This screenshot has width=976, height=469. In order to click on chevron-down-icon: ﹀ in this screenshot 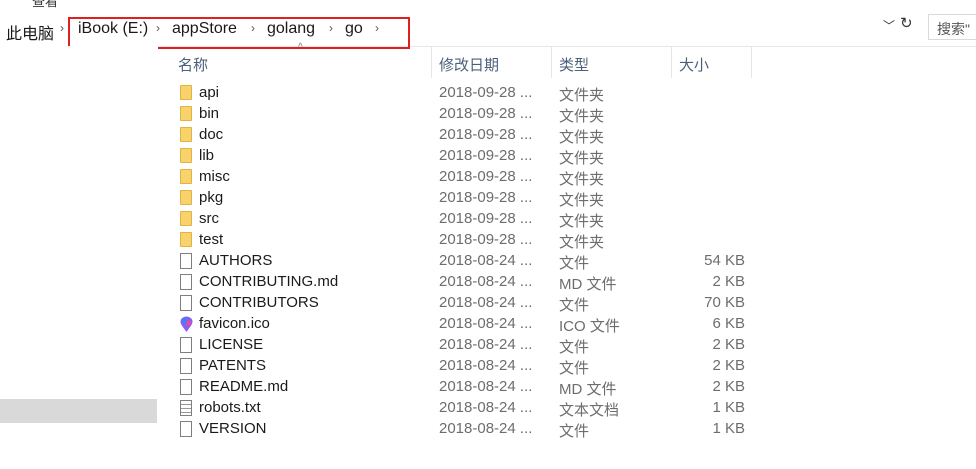, I will do `click(889, 25)`.